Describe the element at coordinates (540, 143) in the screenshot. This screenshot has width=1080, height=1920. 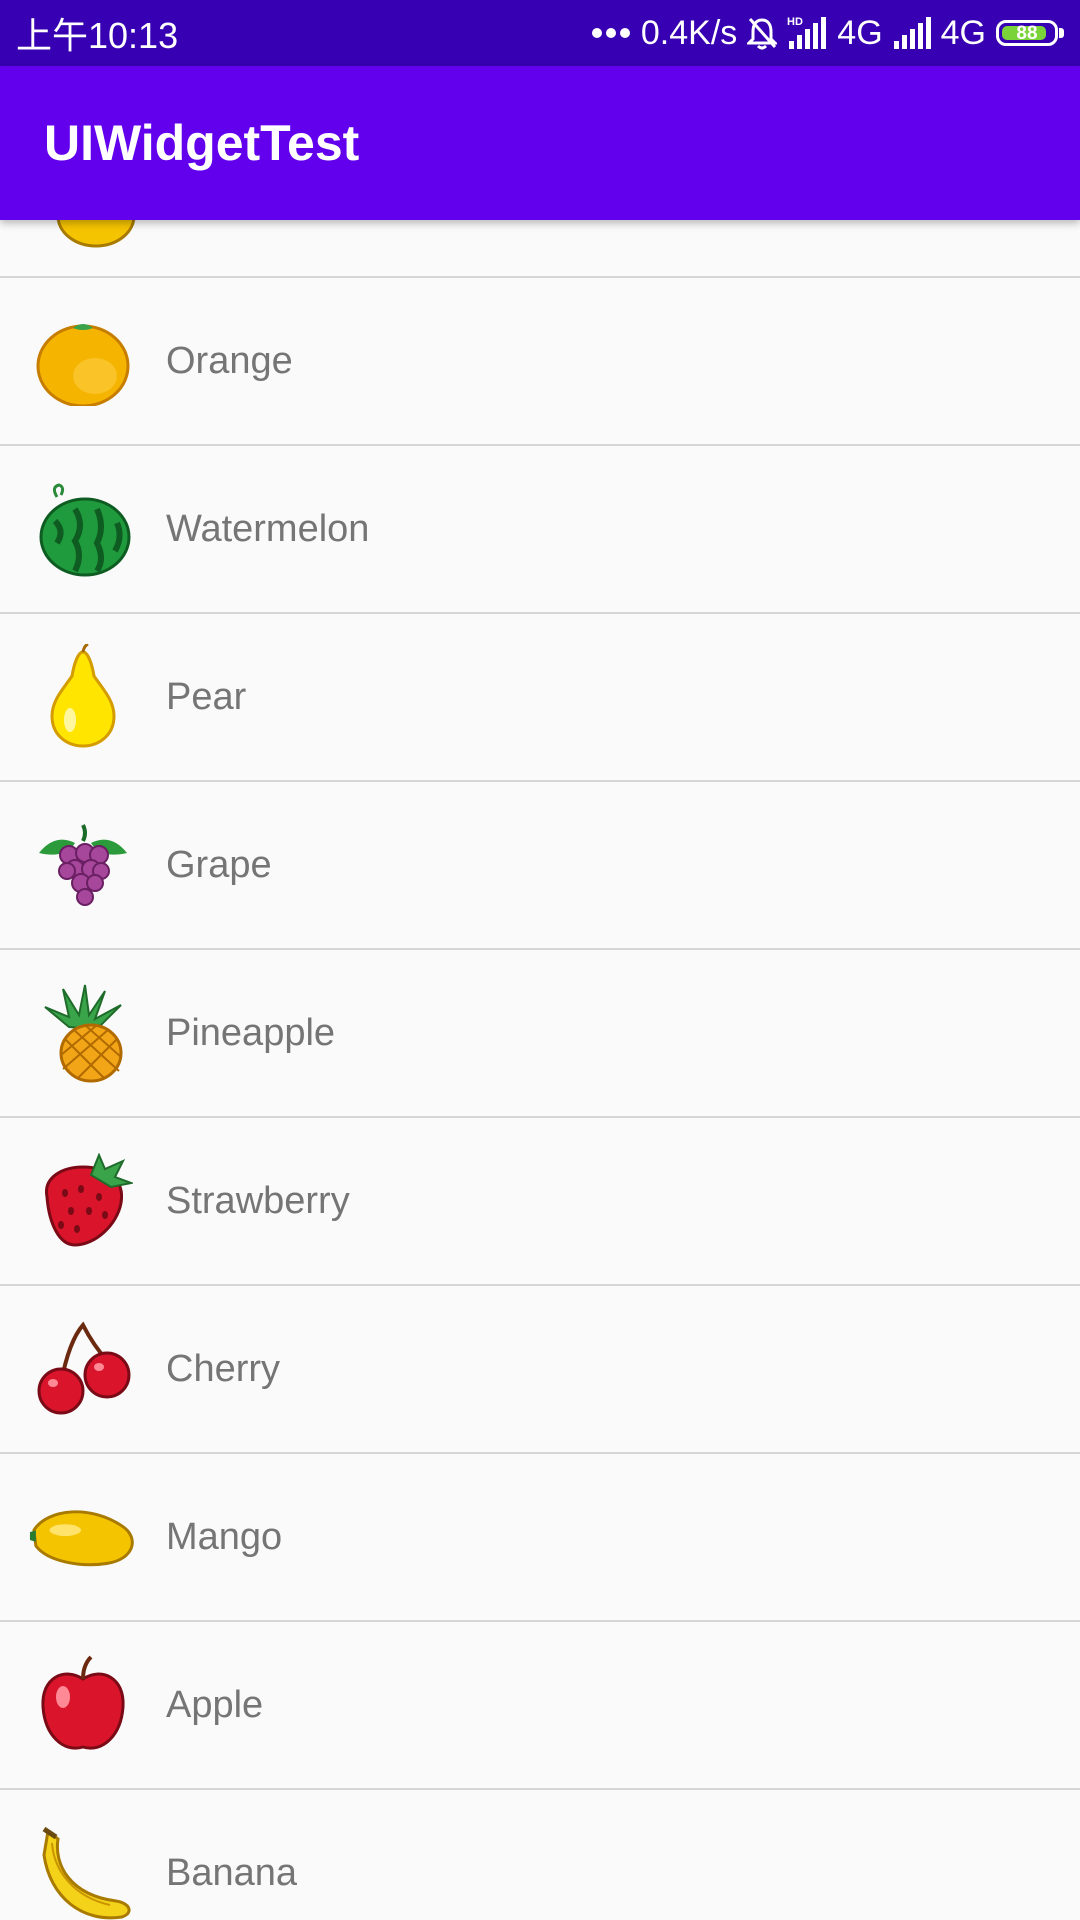
I see `app-bar: UIWidgetTest` at that location.